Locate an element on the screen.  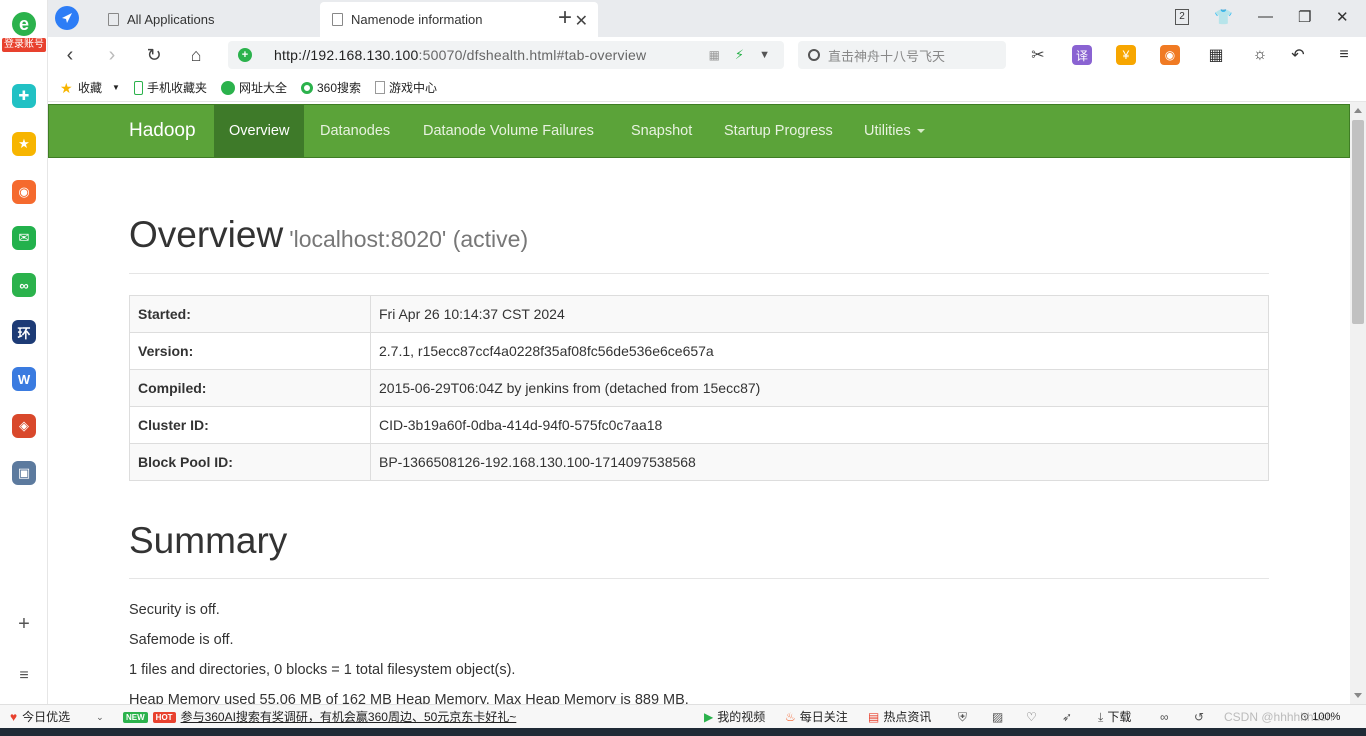
close-window-button: ✕ is located at coordinates (1342, 17).